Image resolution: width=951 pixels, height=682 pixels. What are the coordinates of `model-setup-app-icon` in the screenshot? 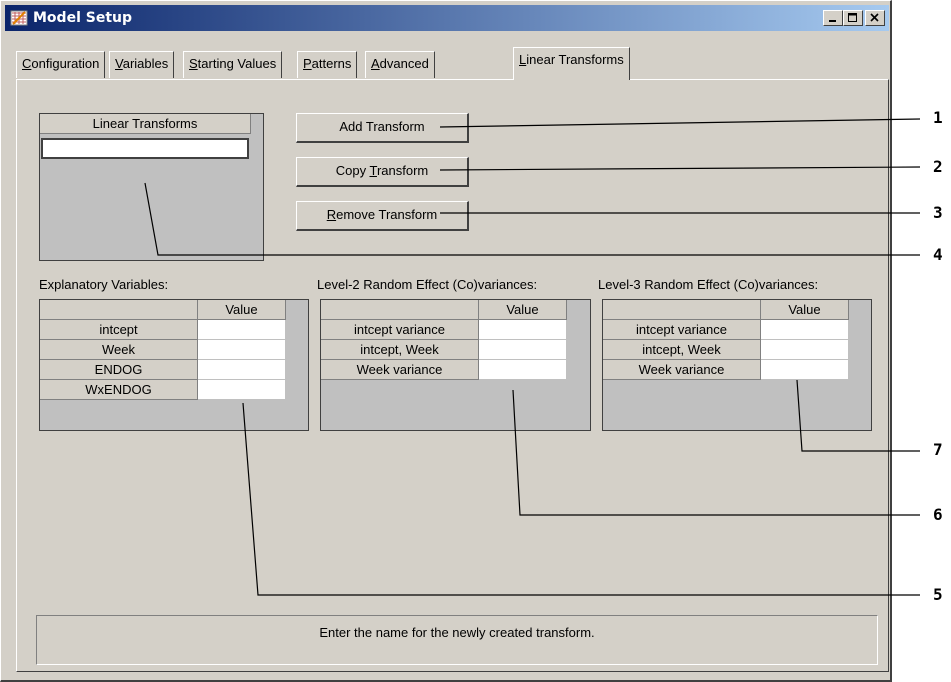 It's located at (19, 18).